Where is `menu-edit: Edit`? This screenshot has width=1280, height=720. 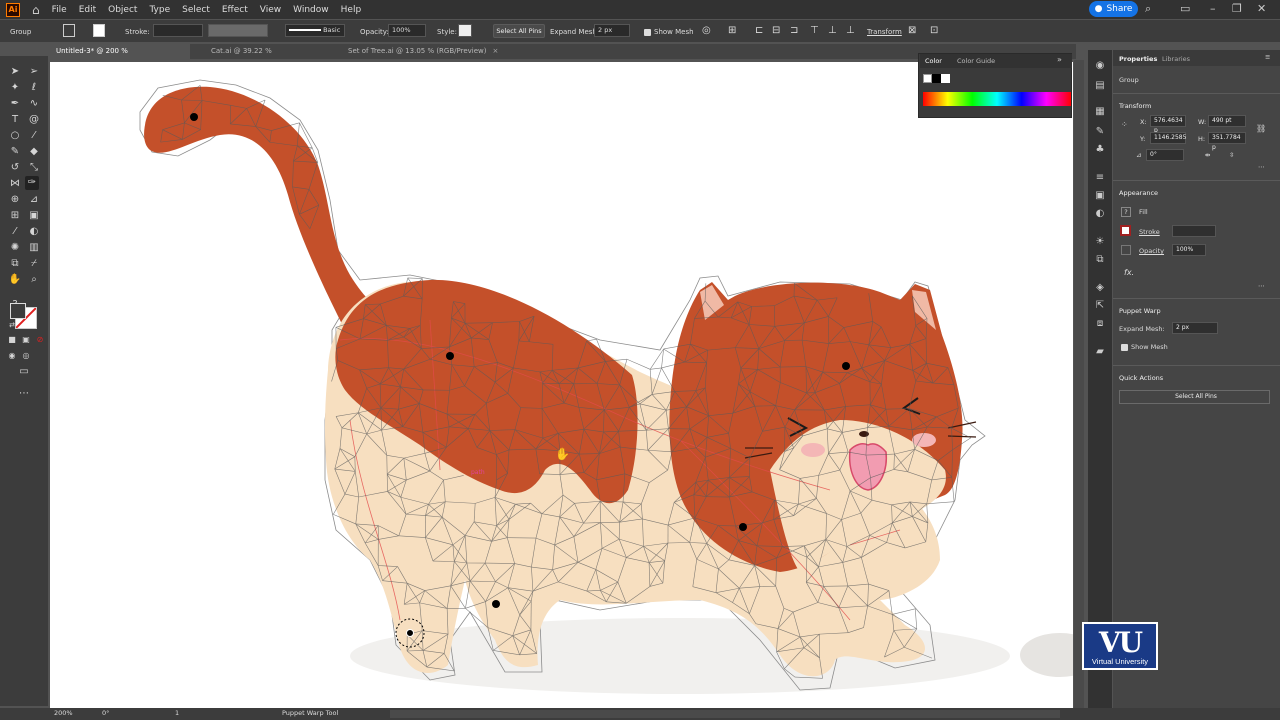
menu-edit: Edit is located at coordinates (87, 10).